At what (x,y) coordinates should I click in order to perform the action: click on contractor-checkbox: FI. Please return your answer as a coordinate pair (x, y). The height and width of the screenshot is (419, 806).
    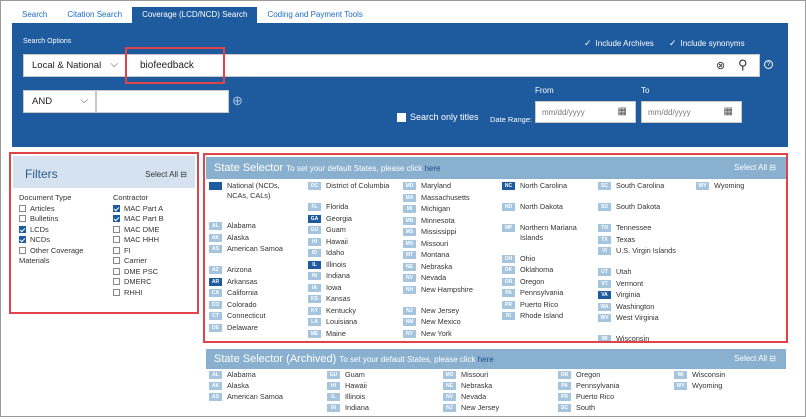
    Looking at the image, I should click on (138, 251).